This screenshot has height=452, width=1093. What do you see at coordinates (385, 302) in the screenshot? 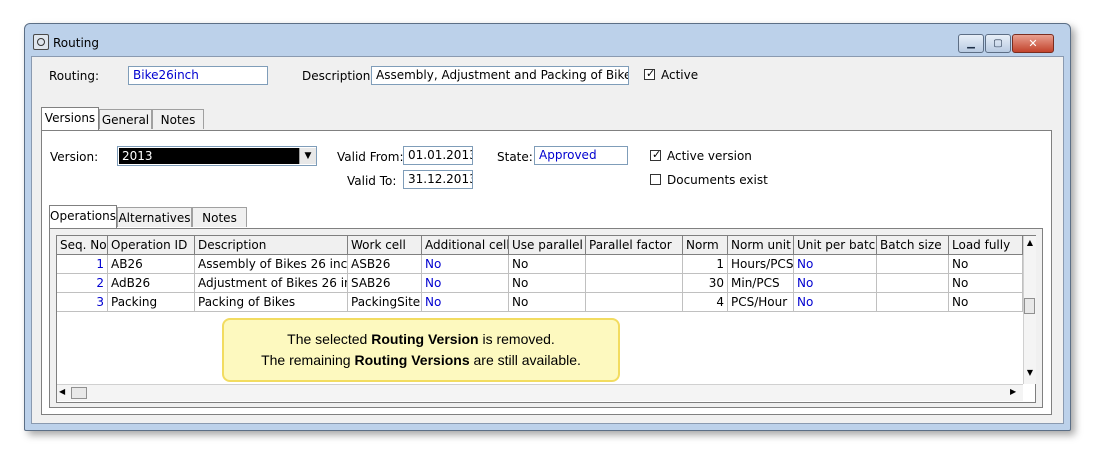
I see `table-row-cell-work-cell: PackingSite` at bounding box center [385, 302].